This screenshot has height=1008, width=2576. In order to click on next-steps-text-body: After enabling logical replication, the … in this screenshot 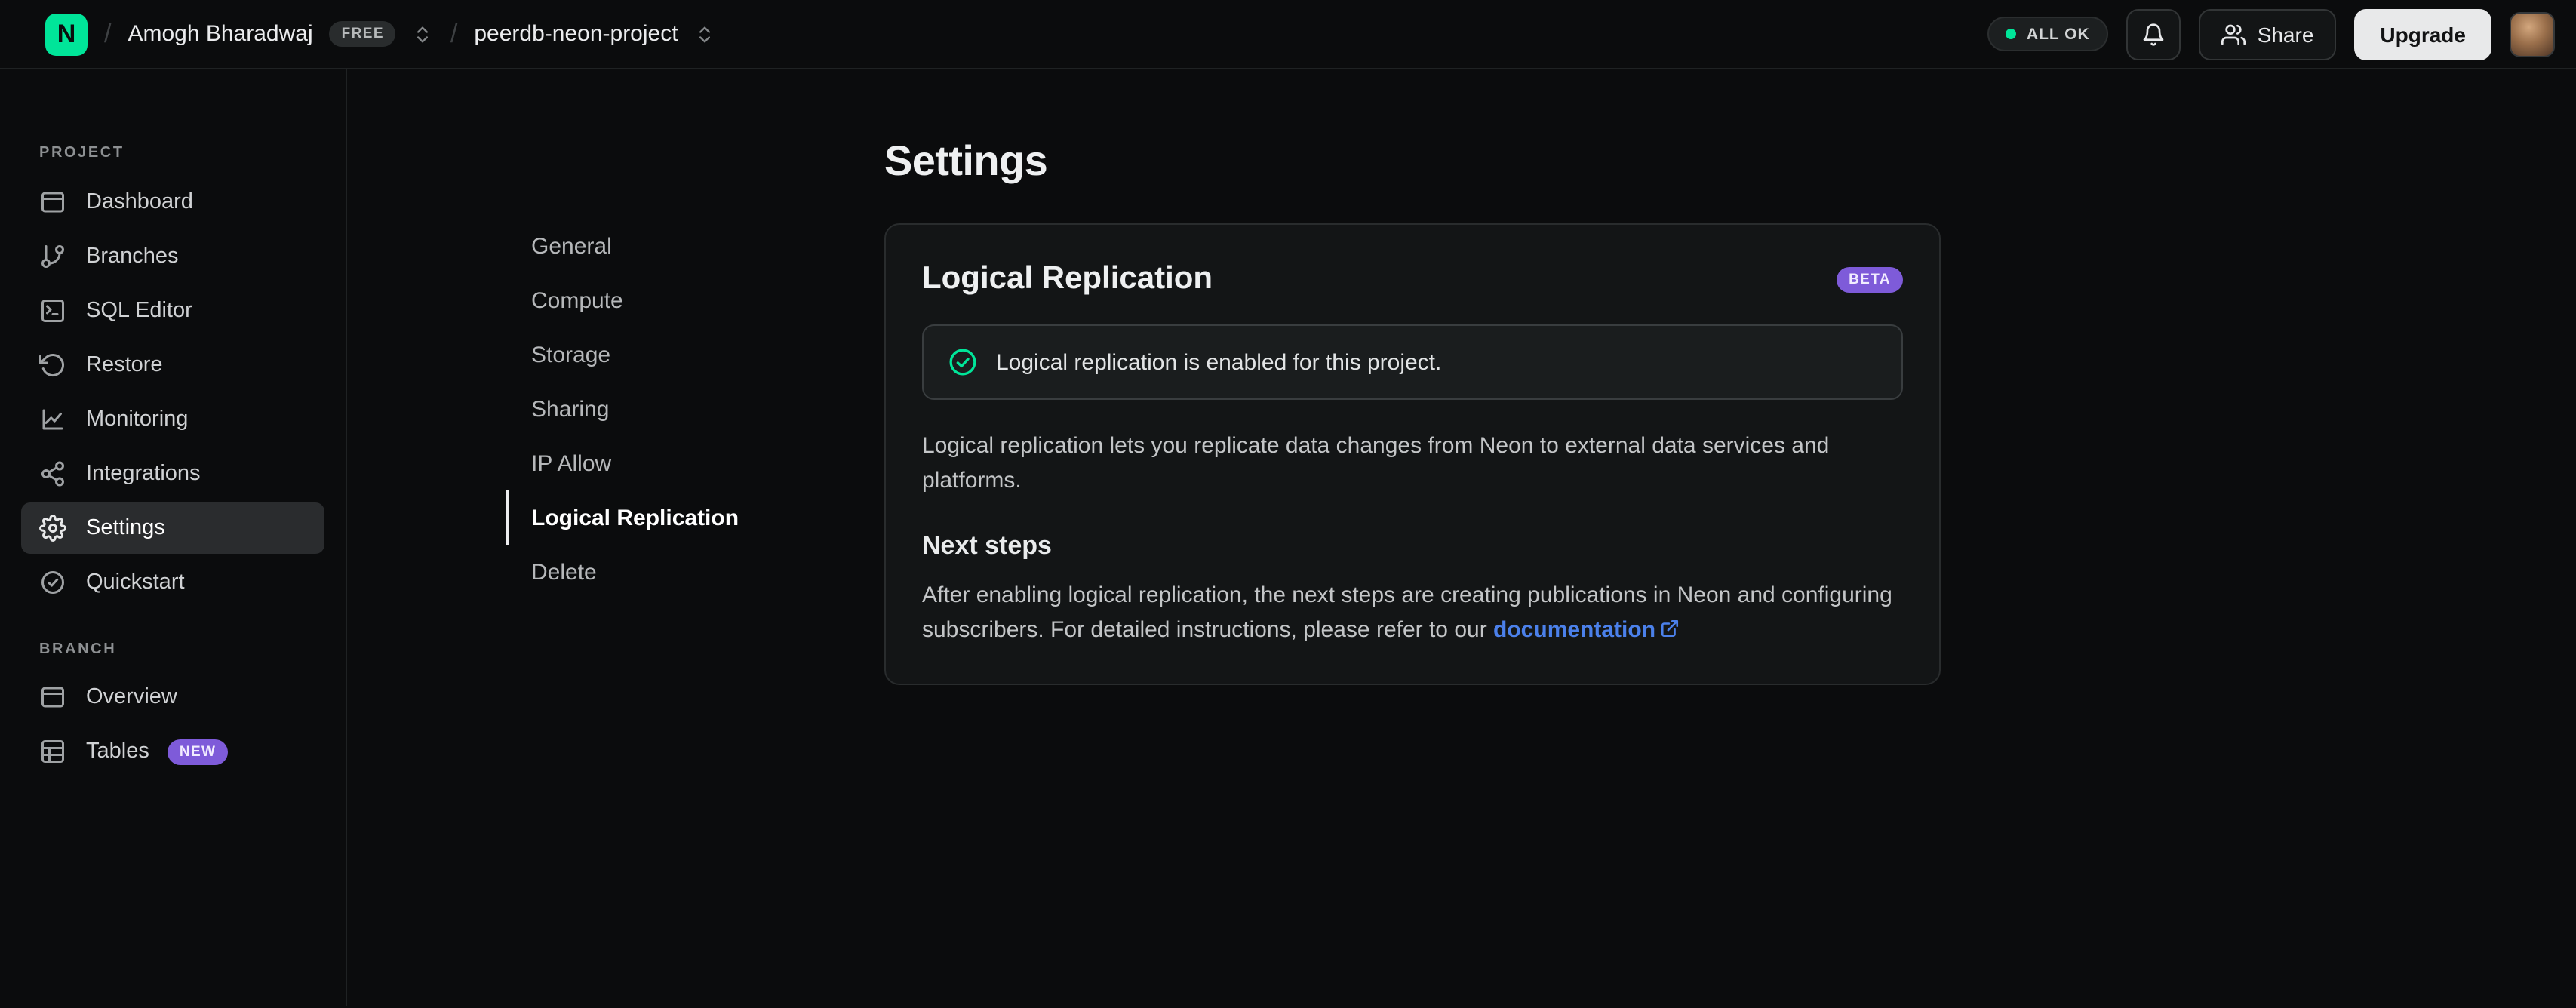, I will do `click(1407, 612)`.